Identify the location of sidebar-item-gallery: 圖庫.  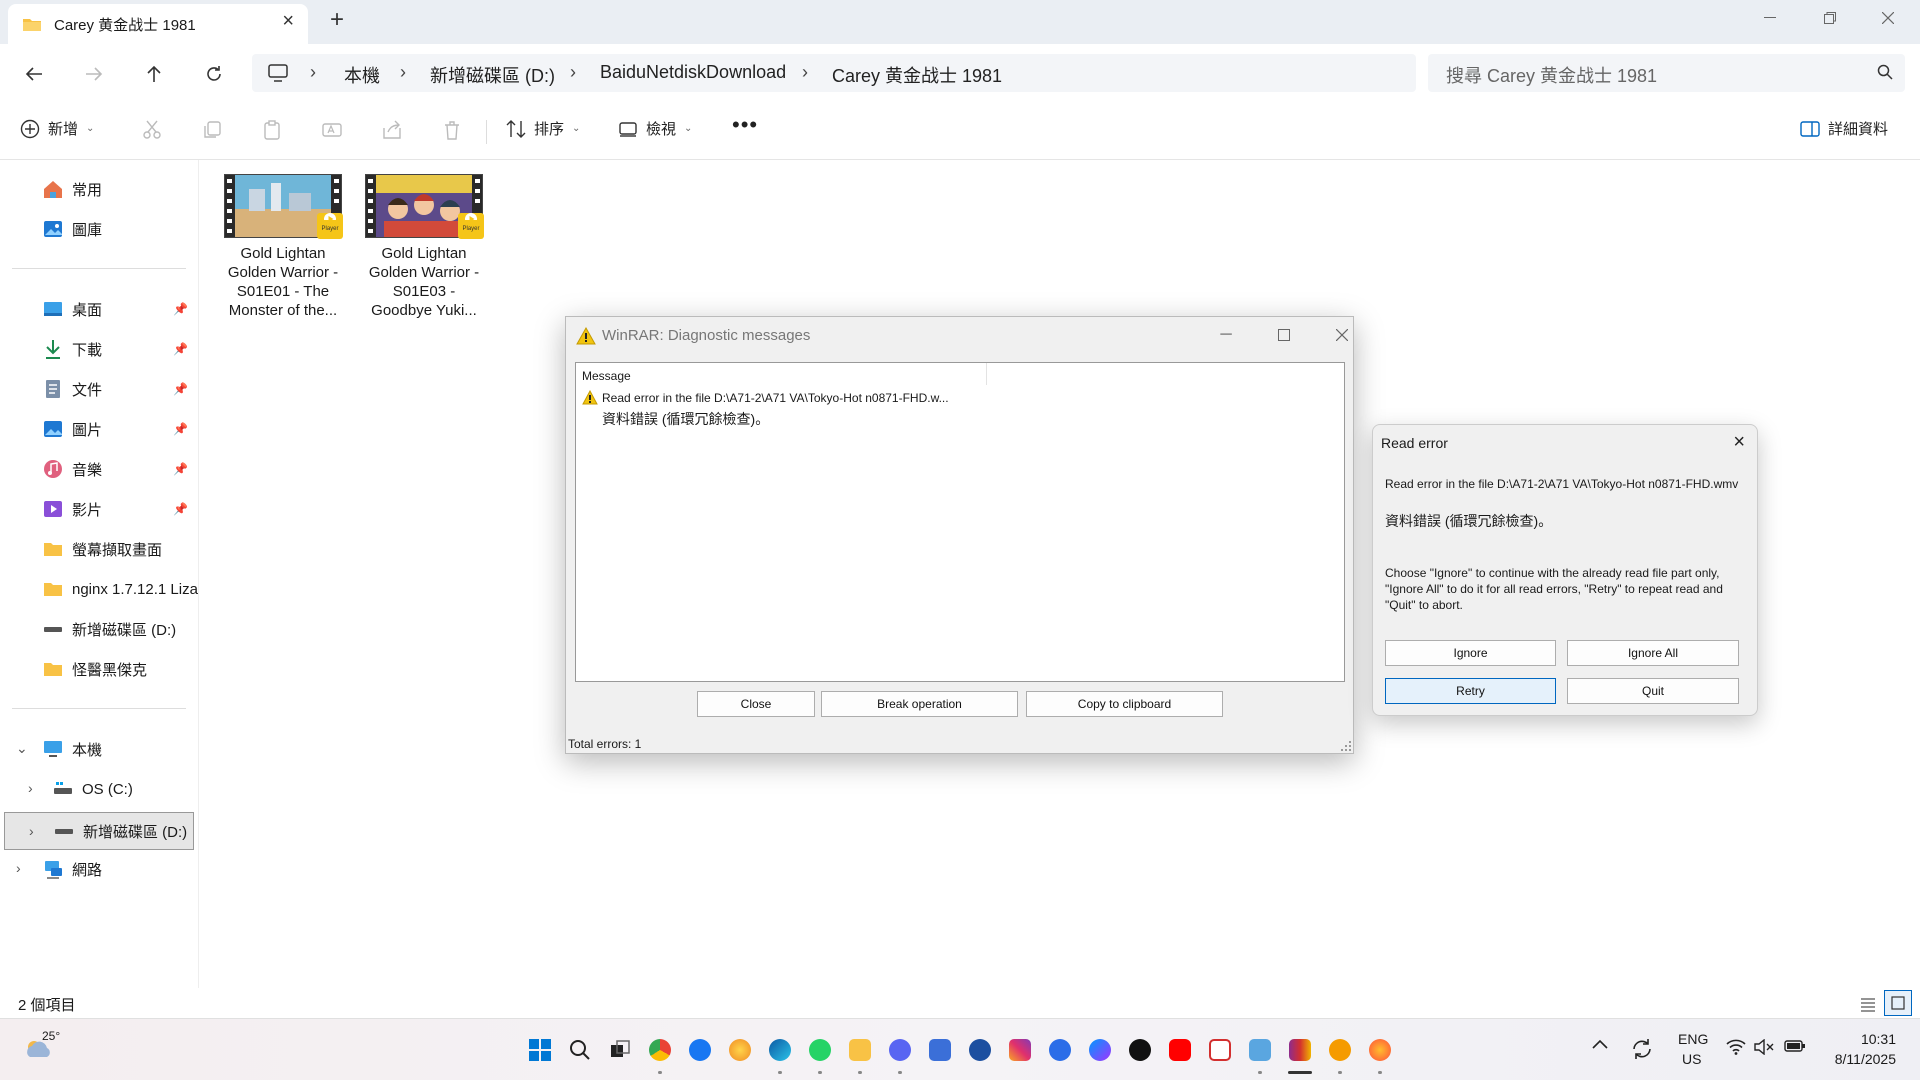
(99, 229).